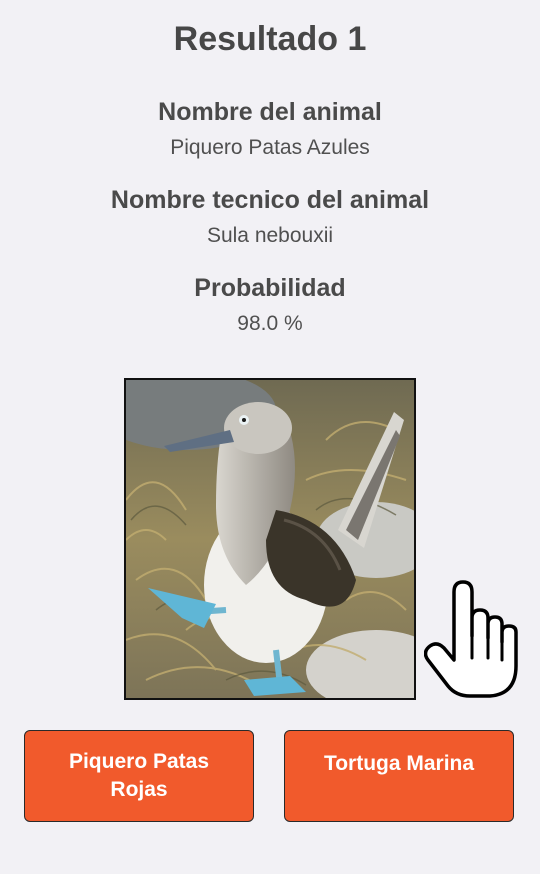 The width and height of the screenshot is (540, 874). Describe the element at coordinates (471, 639) in the screenshot. I see `hand-pointer-icon` at that location.